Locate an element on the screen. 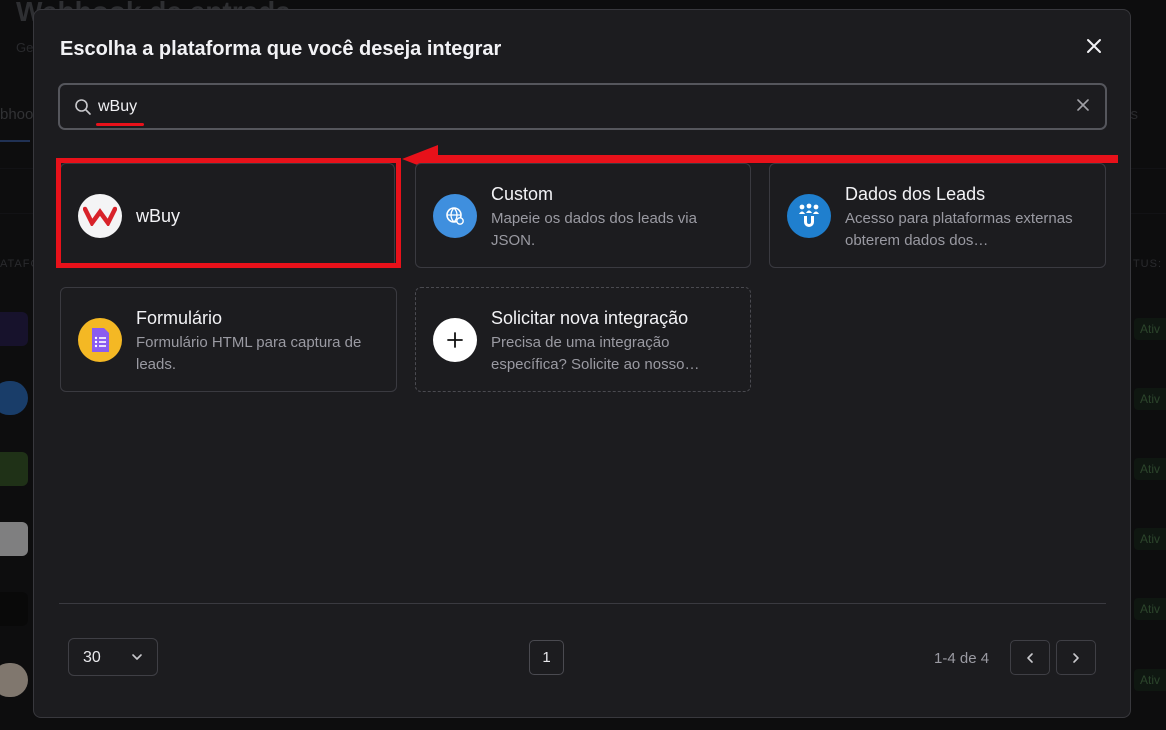 The height and width of the screenshot is (730, 1166). card-title: Solicitar nova integração is located at coordinates (590, 318).